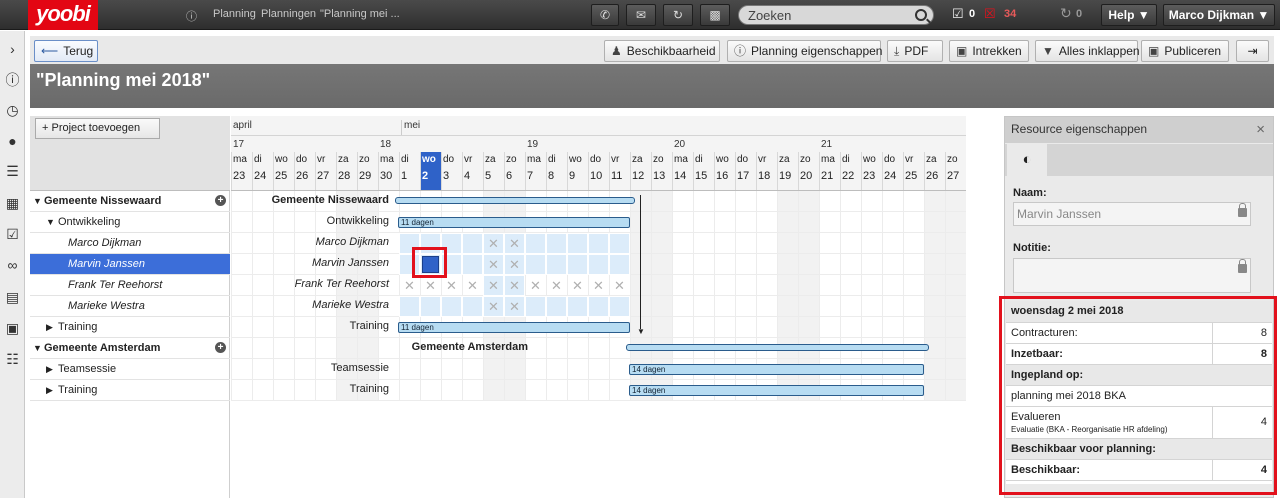  What do you see at coordinates (493, 171) in the screenshot?
I see `day-header: za 5` at bounding box center [493, 171].